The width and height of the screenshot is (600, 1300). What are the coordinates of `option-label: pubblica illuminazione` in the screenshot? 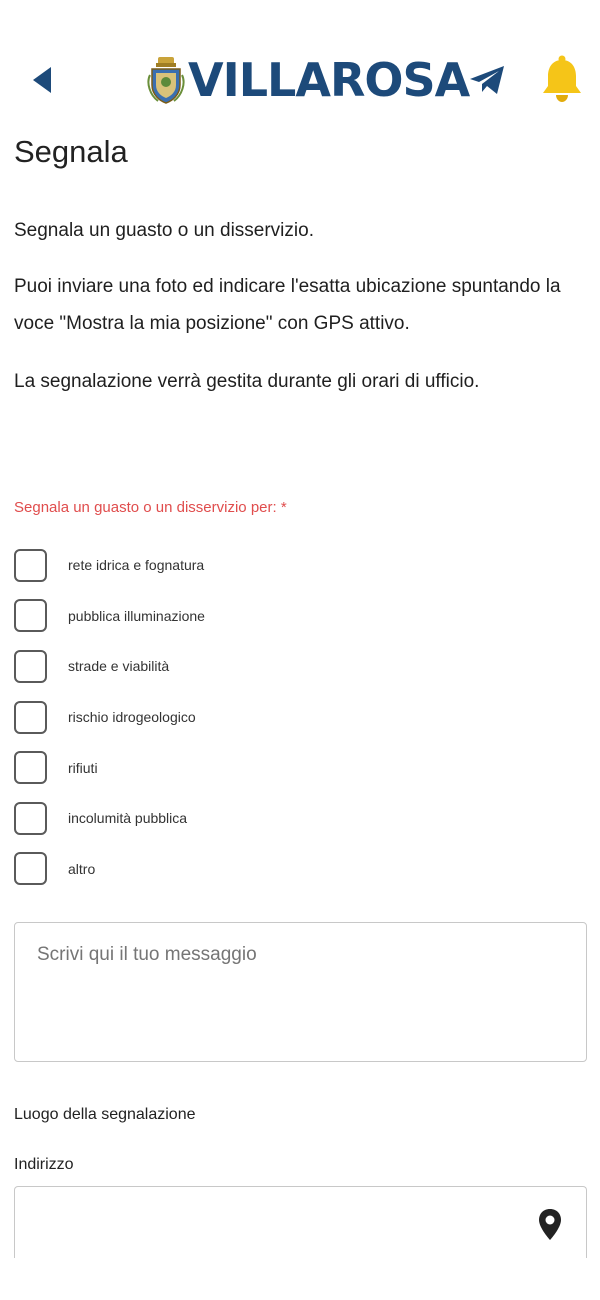 It's located at (136, 615).